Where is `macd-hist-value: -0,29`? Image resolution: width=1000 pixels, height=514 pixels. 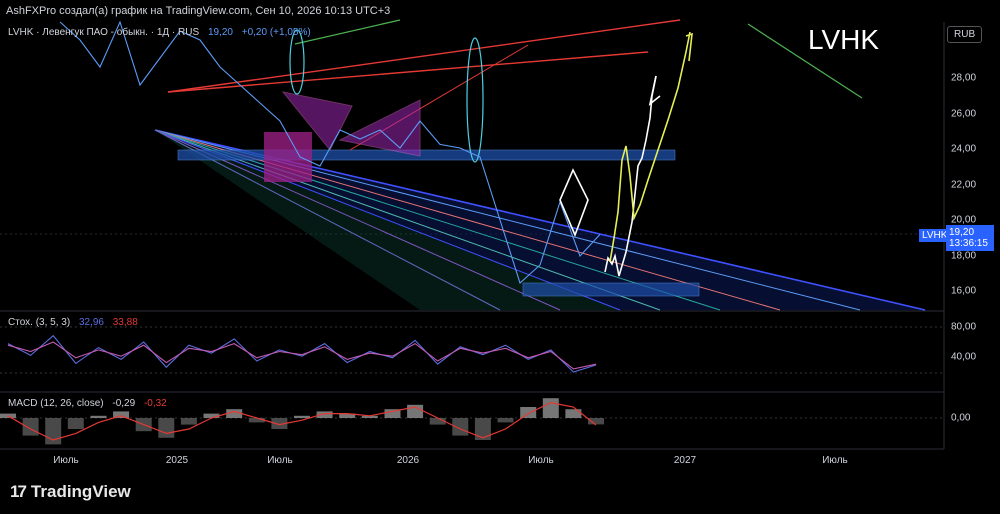 macd-hist-value: -0,29 is located at coordinates (124, 403).